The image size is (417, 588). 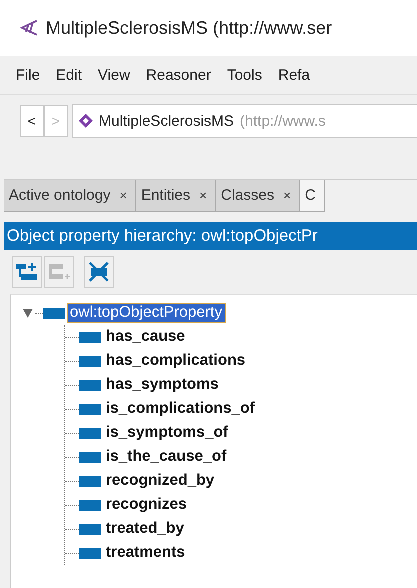 I want to click on tab-label: Classes, so click(x=247, y=195).